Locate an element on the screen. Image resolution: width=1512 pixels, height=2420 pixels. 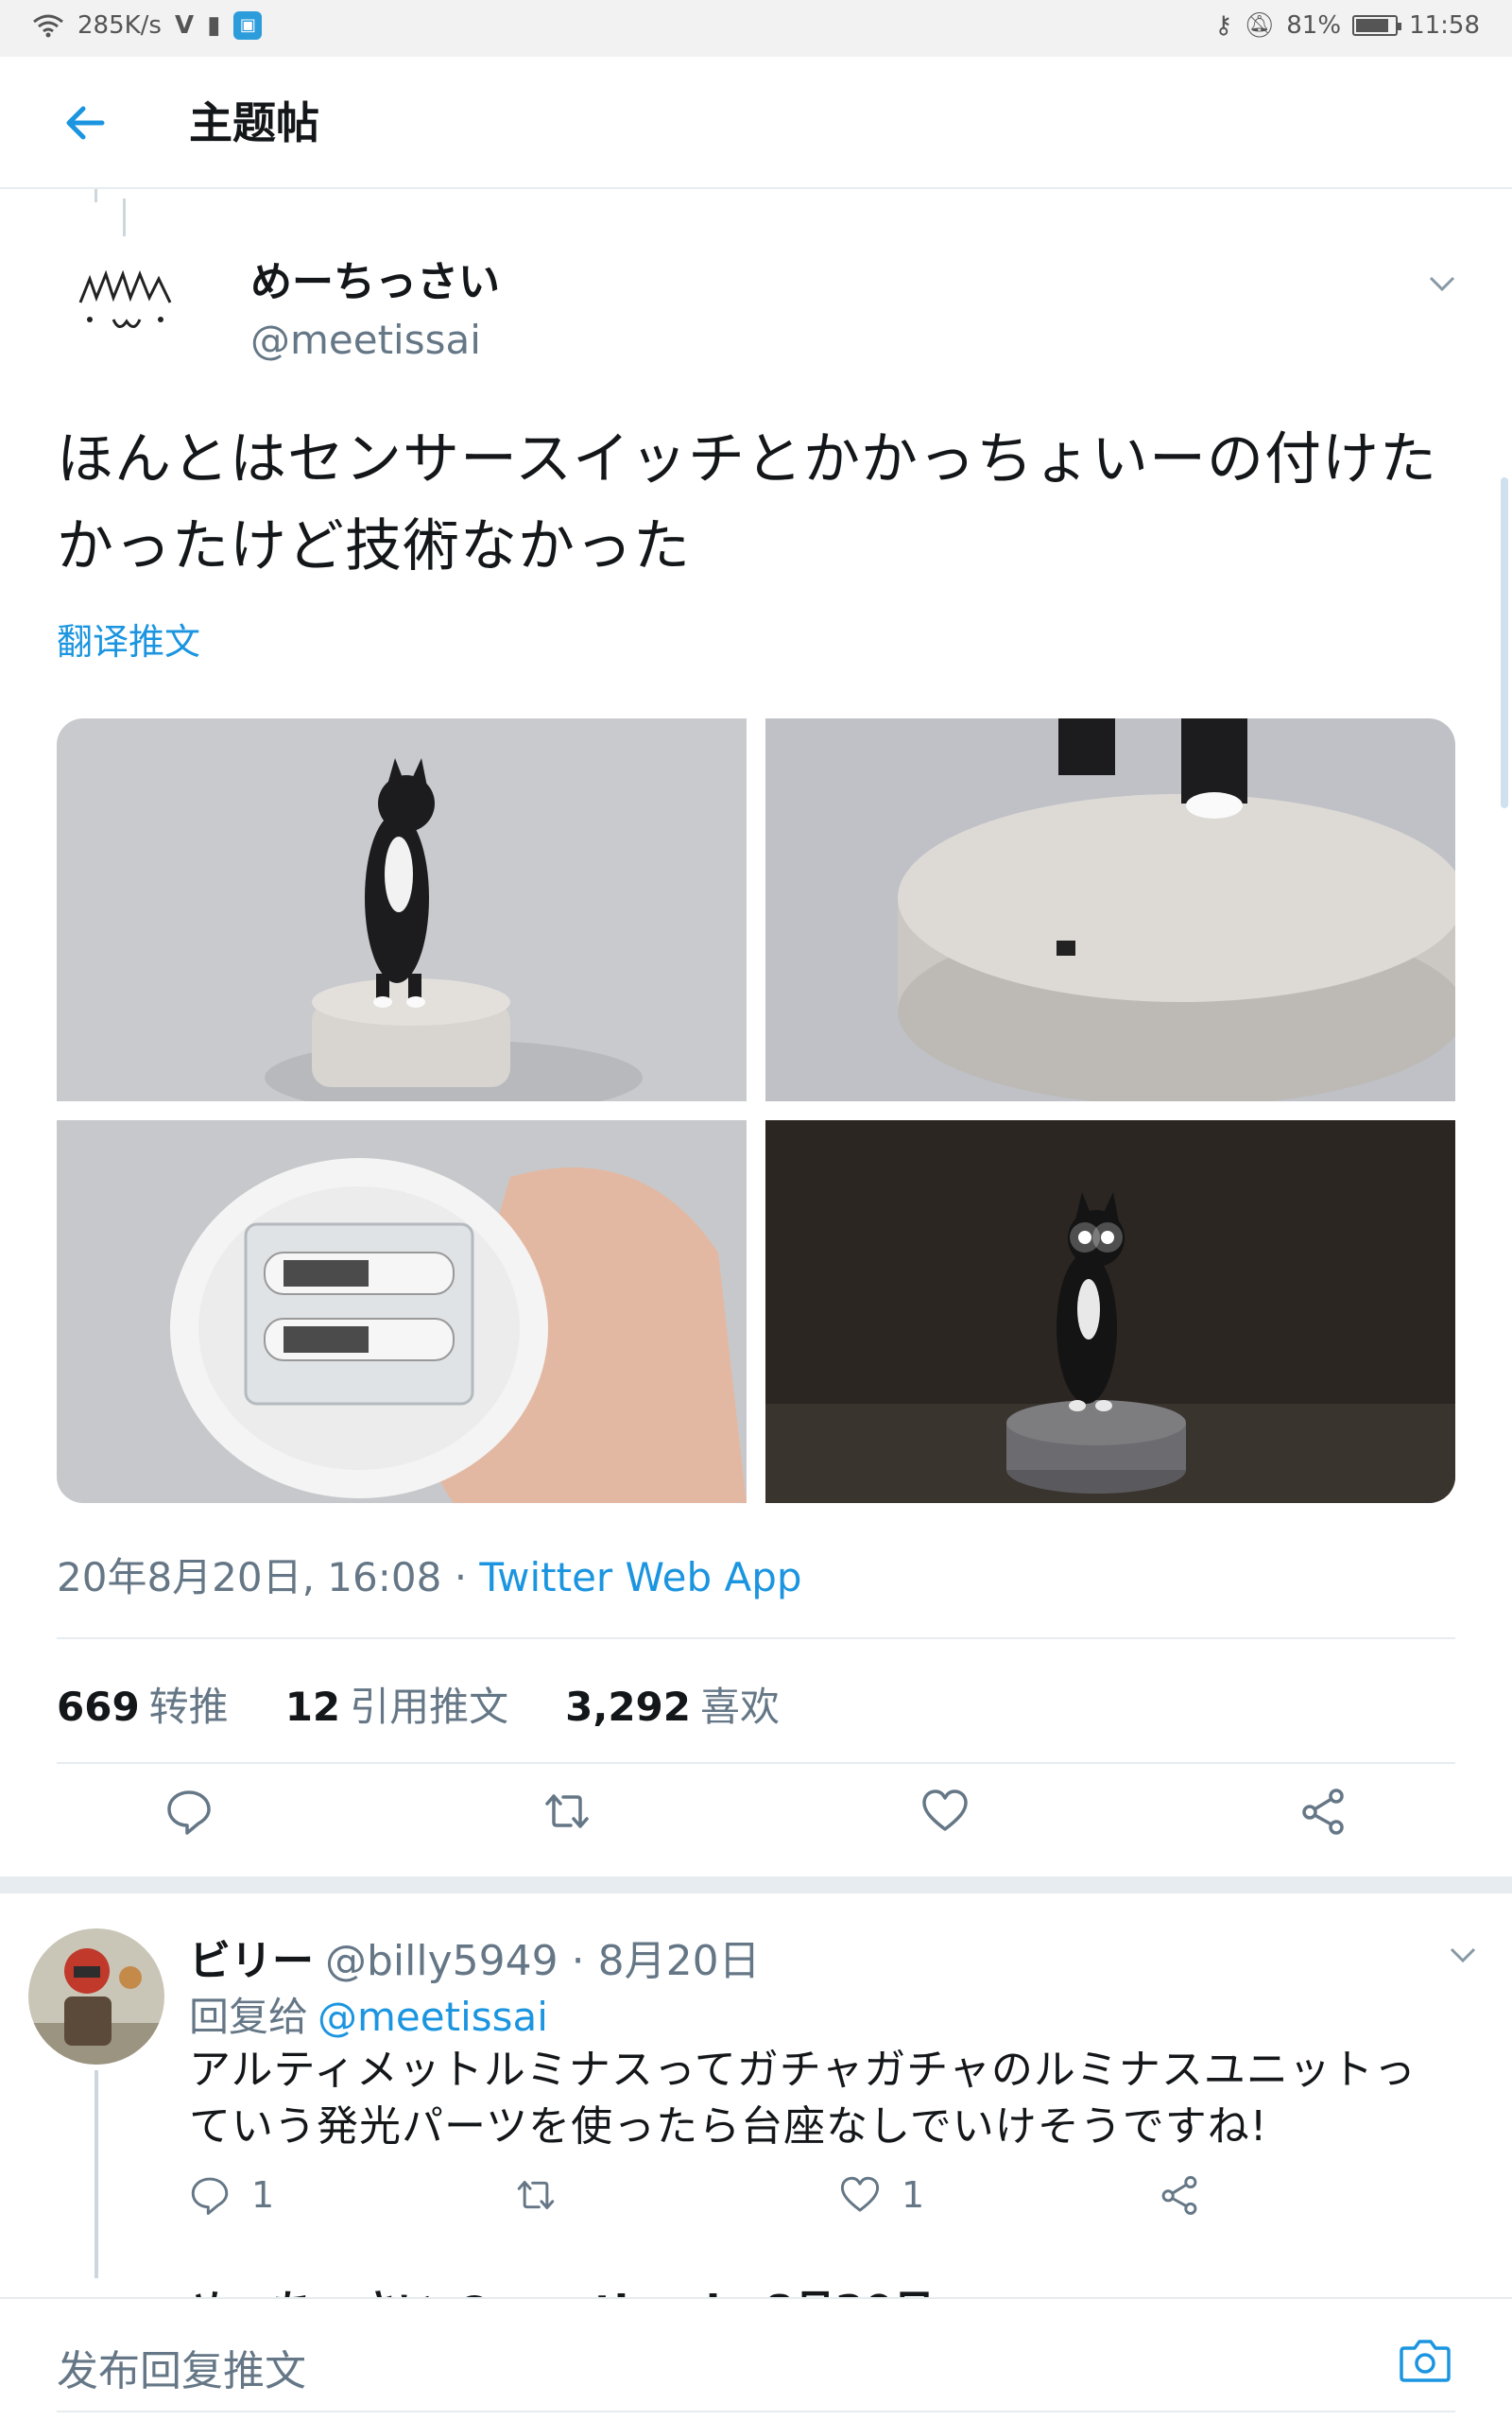
reply-share-button is located at coordinates (1179, 2195).